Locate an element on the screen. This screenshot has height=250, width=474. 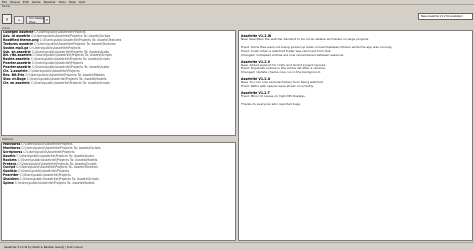
menu-item: Game is located at coordinates (36, 2).